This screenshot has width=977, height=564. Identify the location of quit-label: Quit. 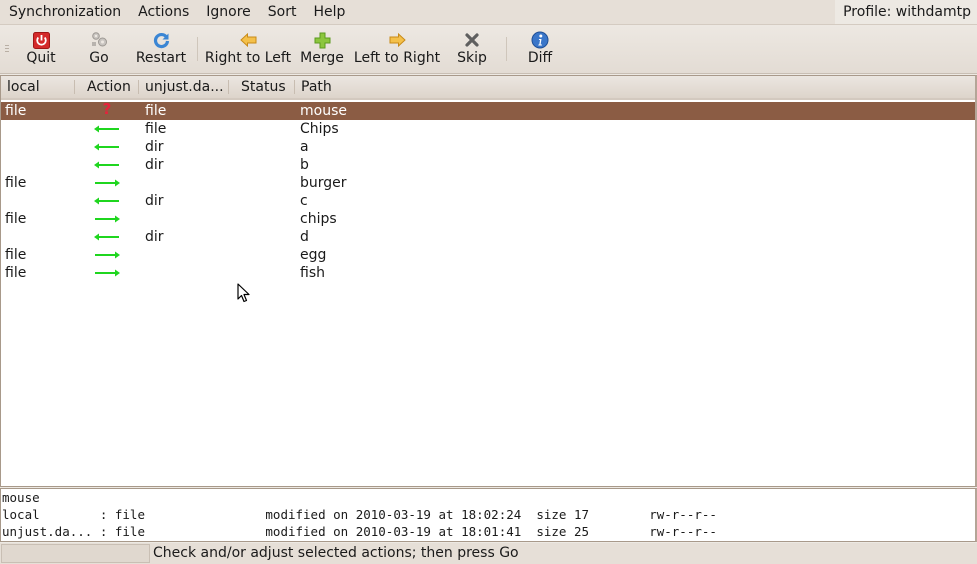
(41, 58).